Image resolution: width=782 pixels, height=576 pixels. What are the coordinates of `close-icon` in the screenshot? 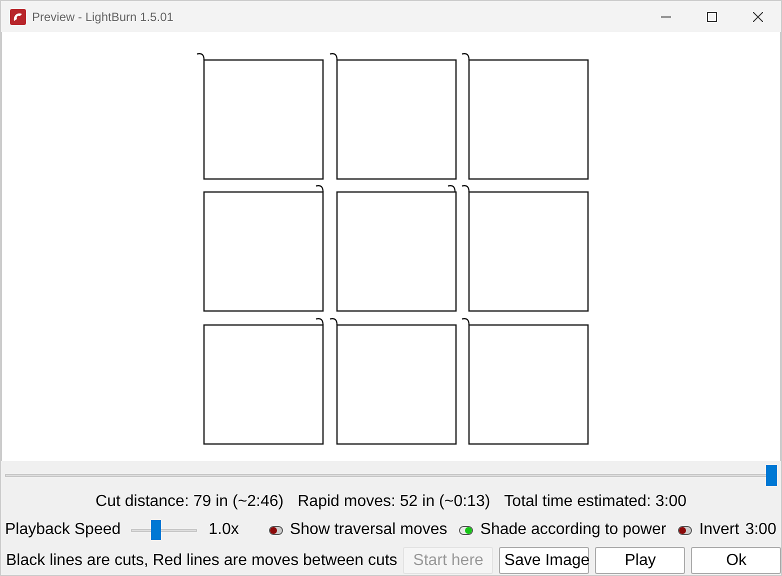 It's located at (758, 17).